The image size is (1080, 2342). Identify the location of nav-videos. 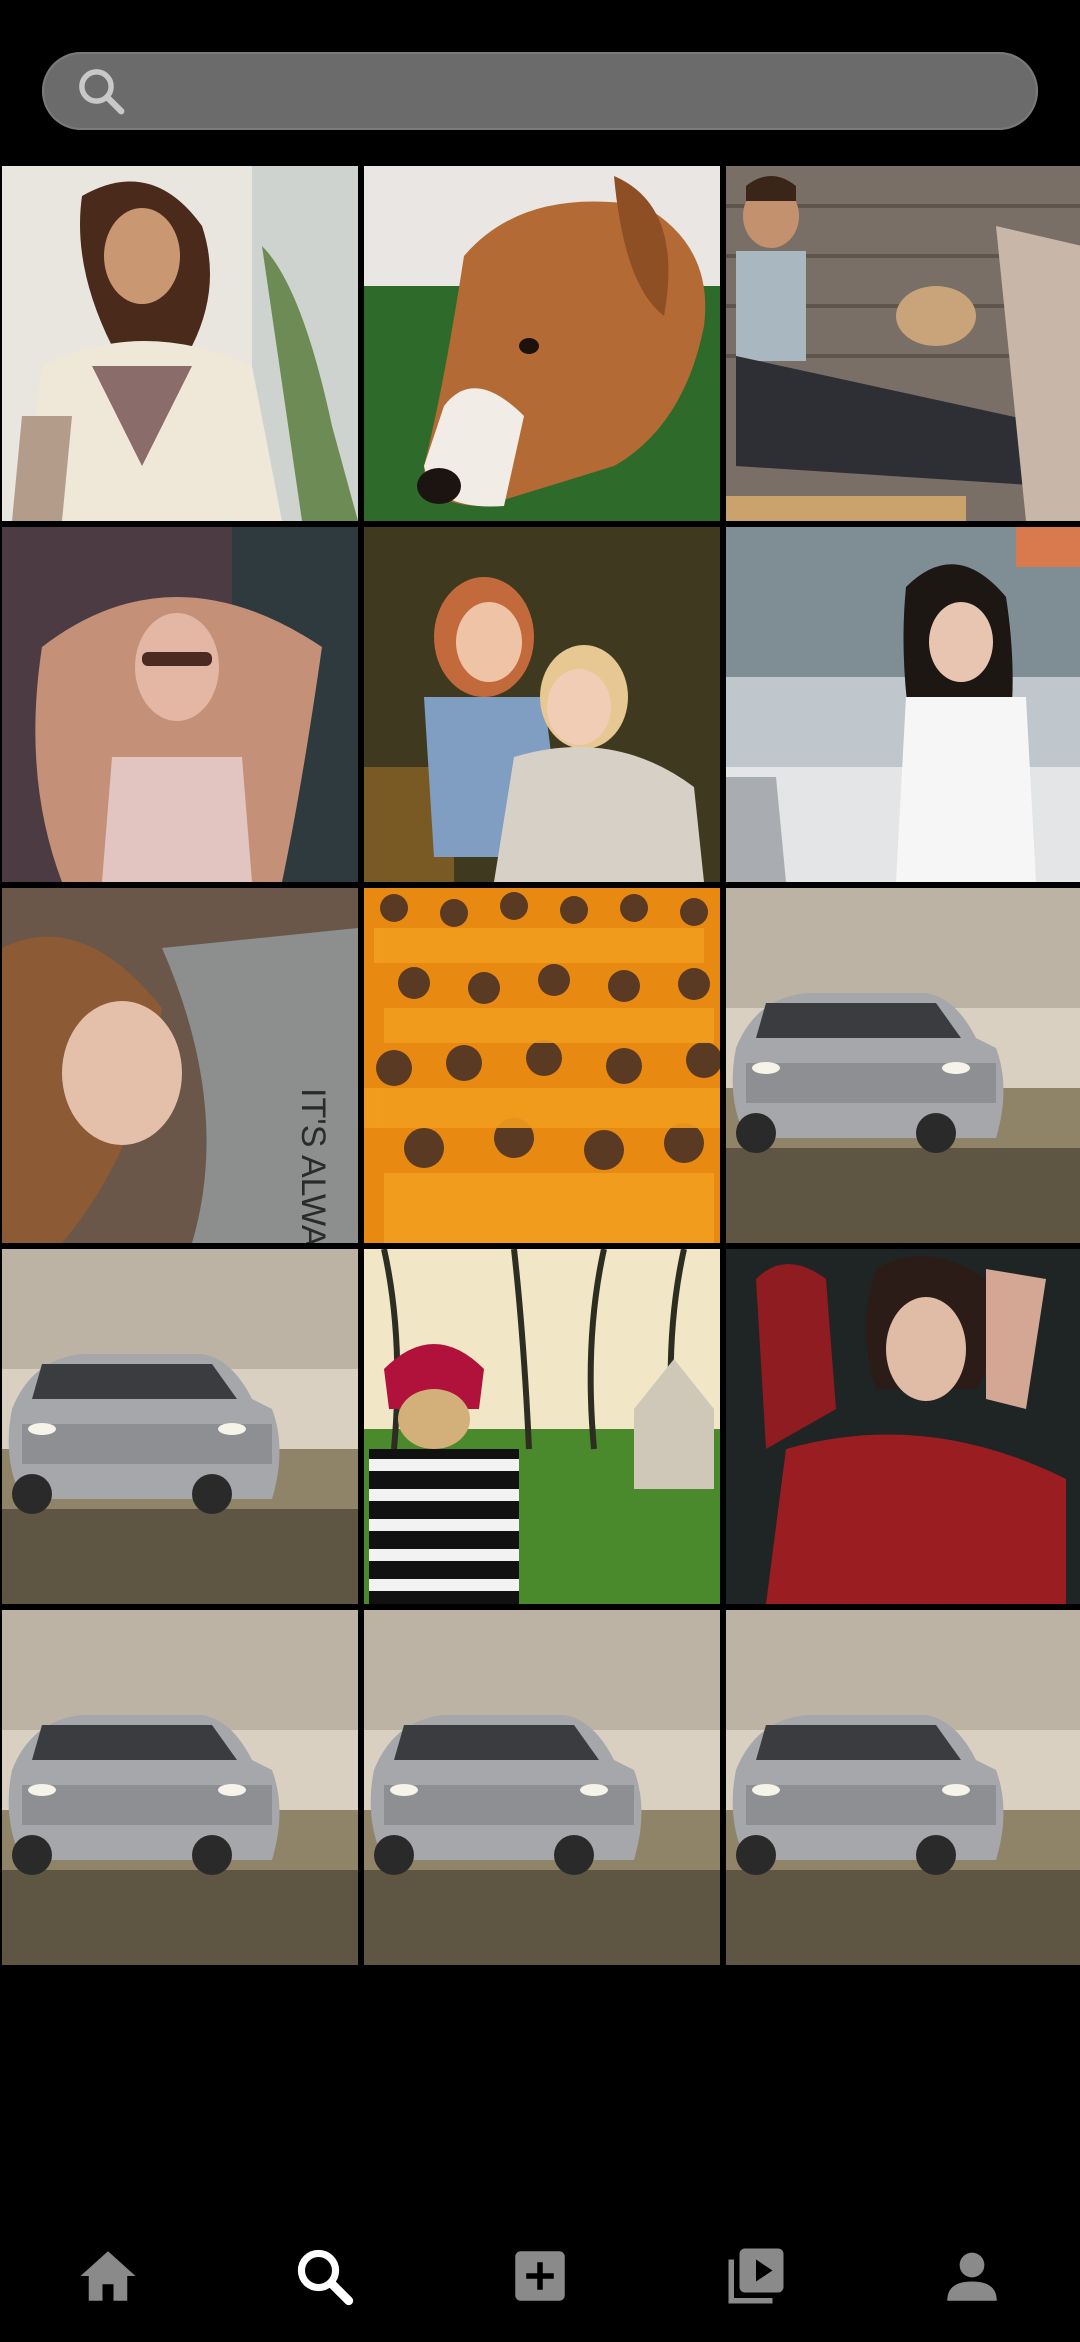
(756, 2276).